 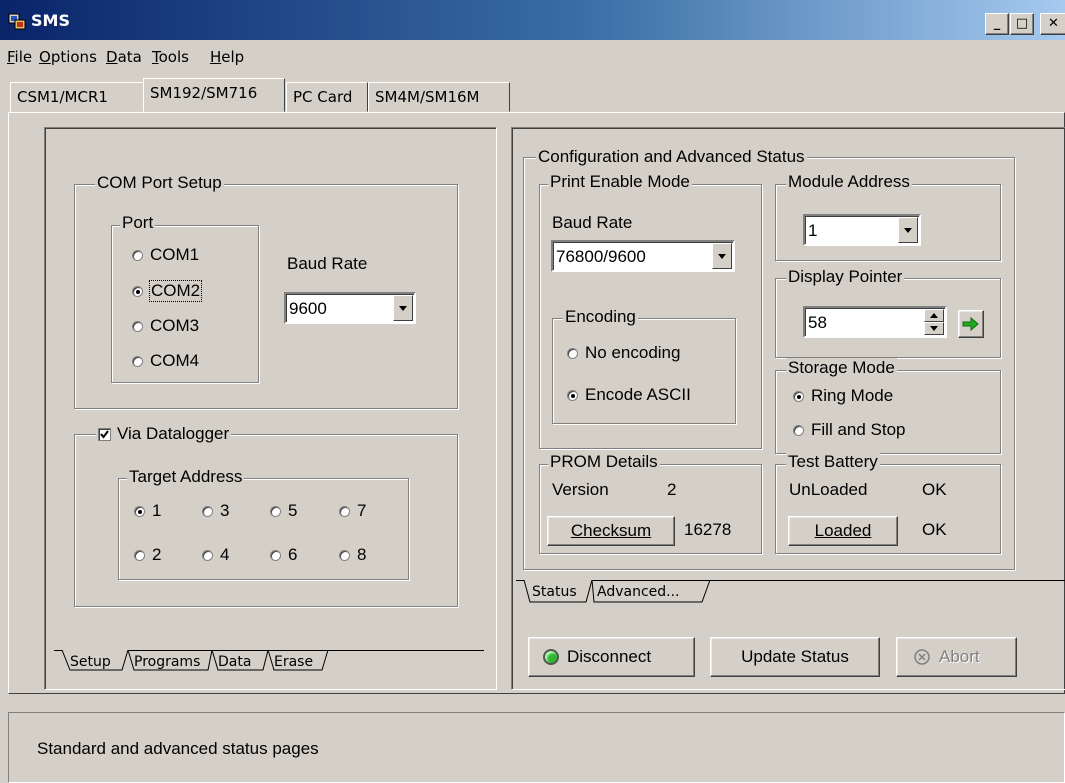 I want to click on close-button: ✕, so click(x=1052, y=24).